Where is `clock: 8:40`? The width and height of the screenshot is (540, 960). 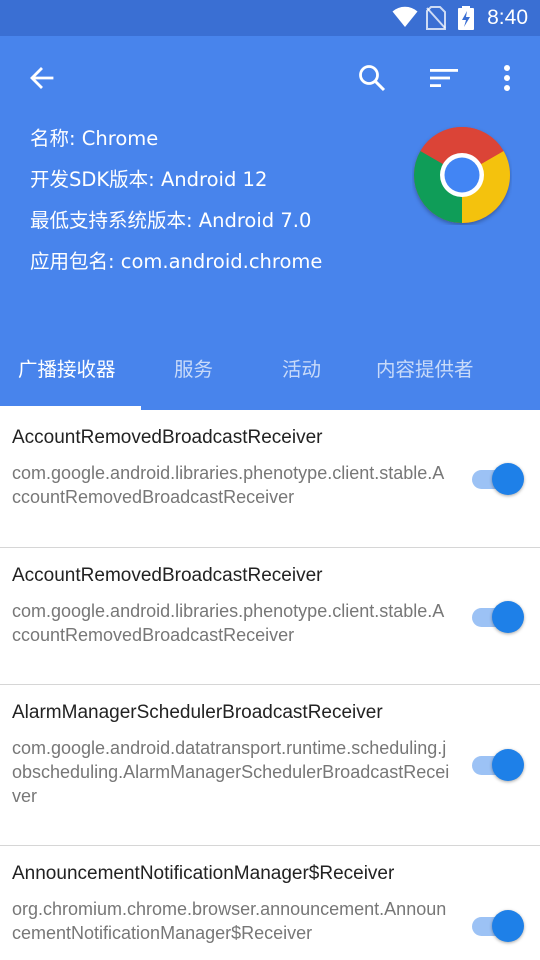 clock: 8:40 is located at coordinates (507, 17).